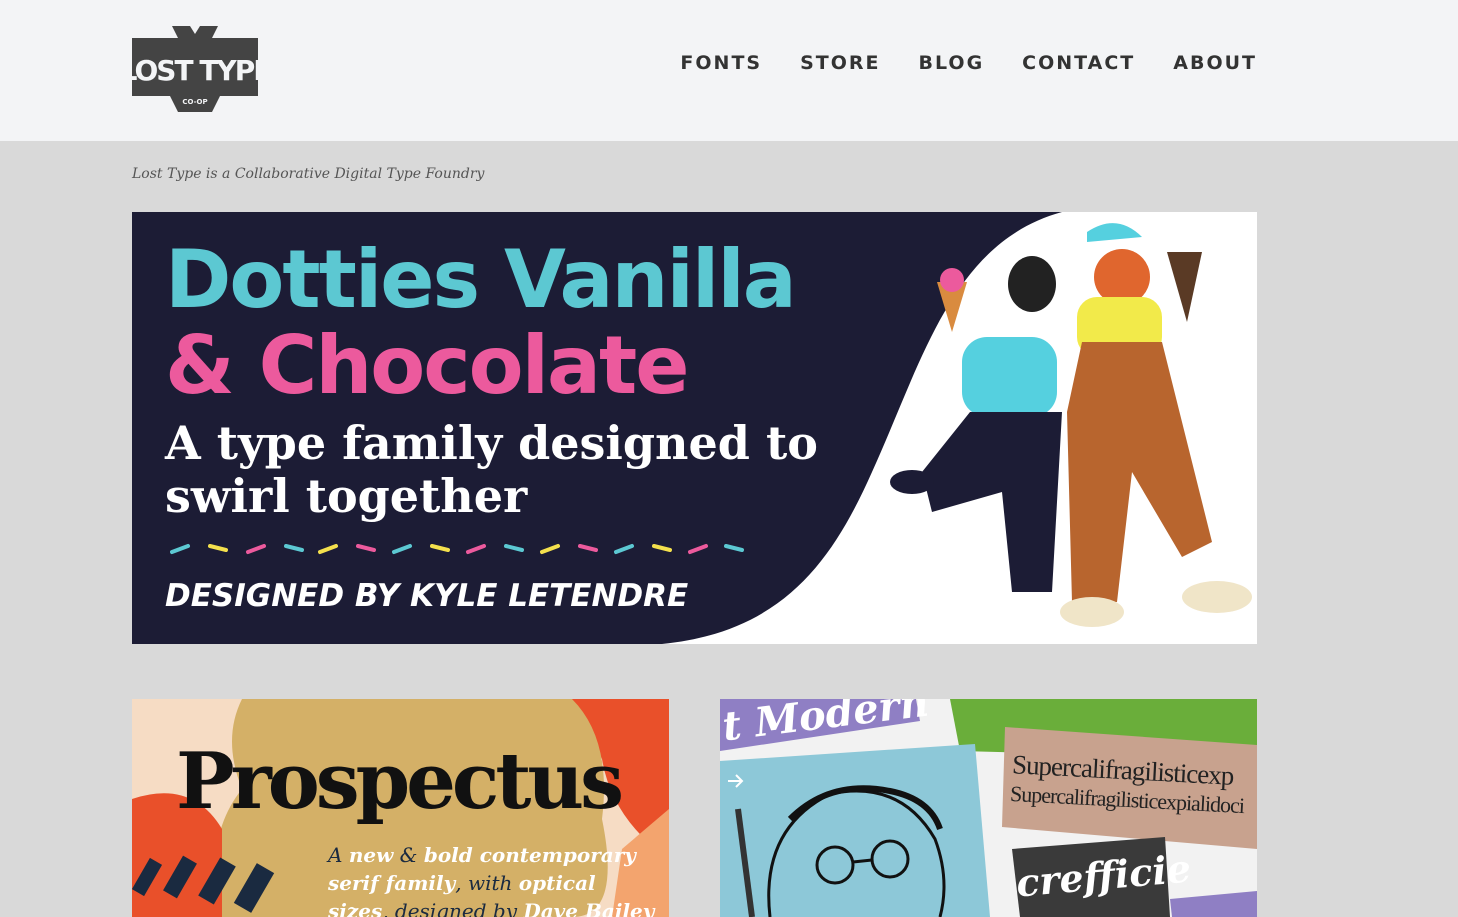 Image resolution: width=1458 pixels, height=917 pixels. What do you see at coordinates (195, 70) in the screenshot?
I see `svg-text: LOST TYPE` at bounding box center [195, 70].